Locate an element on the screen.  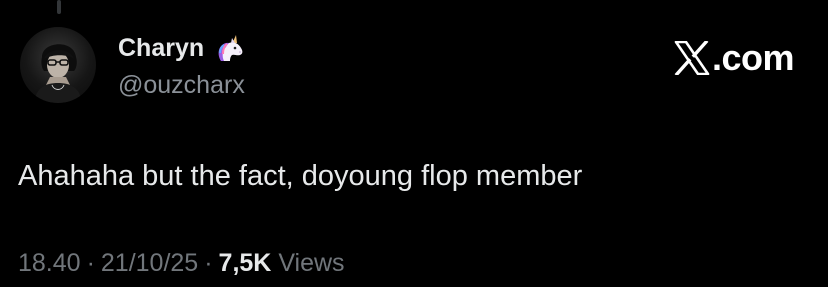
avatar is located at coordinates (58, 65).